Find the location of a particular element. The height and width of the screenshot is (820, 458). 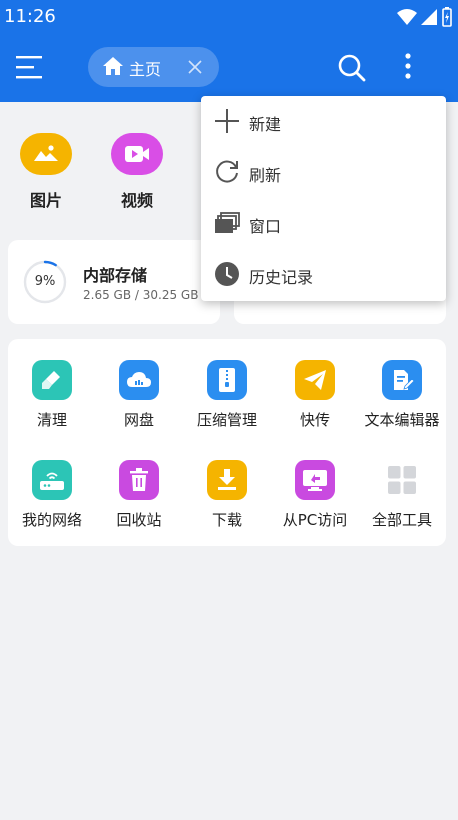

tool-recycle-bin: 回收站 is located at coordinates (139, 495).